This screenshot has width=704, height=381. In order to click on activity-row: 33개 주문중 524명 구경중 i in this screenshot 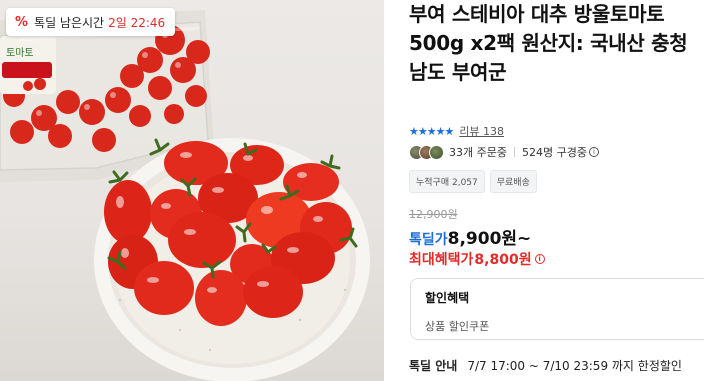, I will do `click(504, 152)`.